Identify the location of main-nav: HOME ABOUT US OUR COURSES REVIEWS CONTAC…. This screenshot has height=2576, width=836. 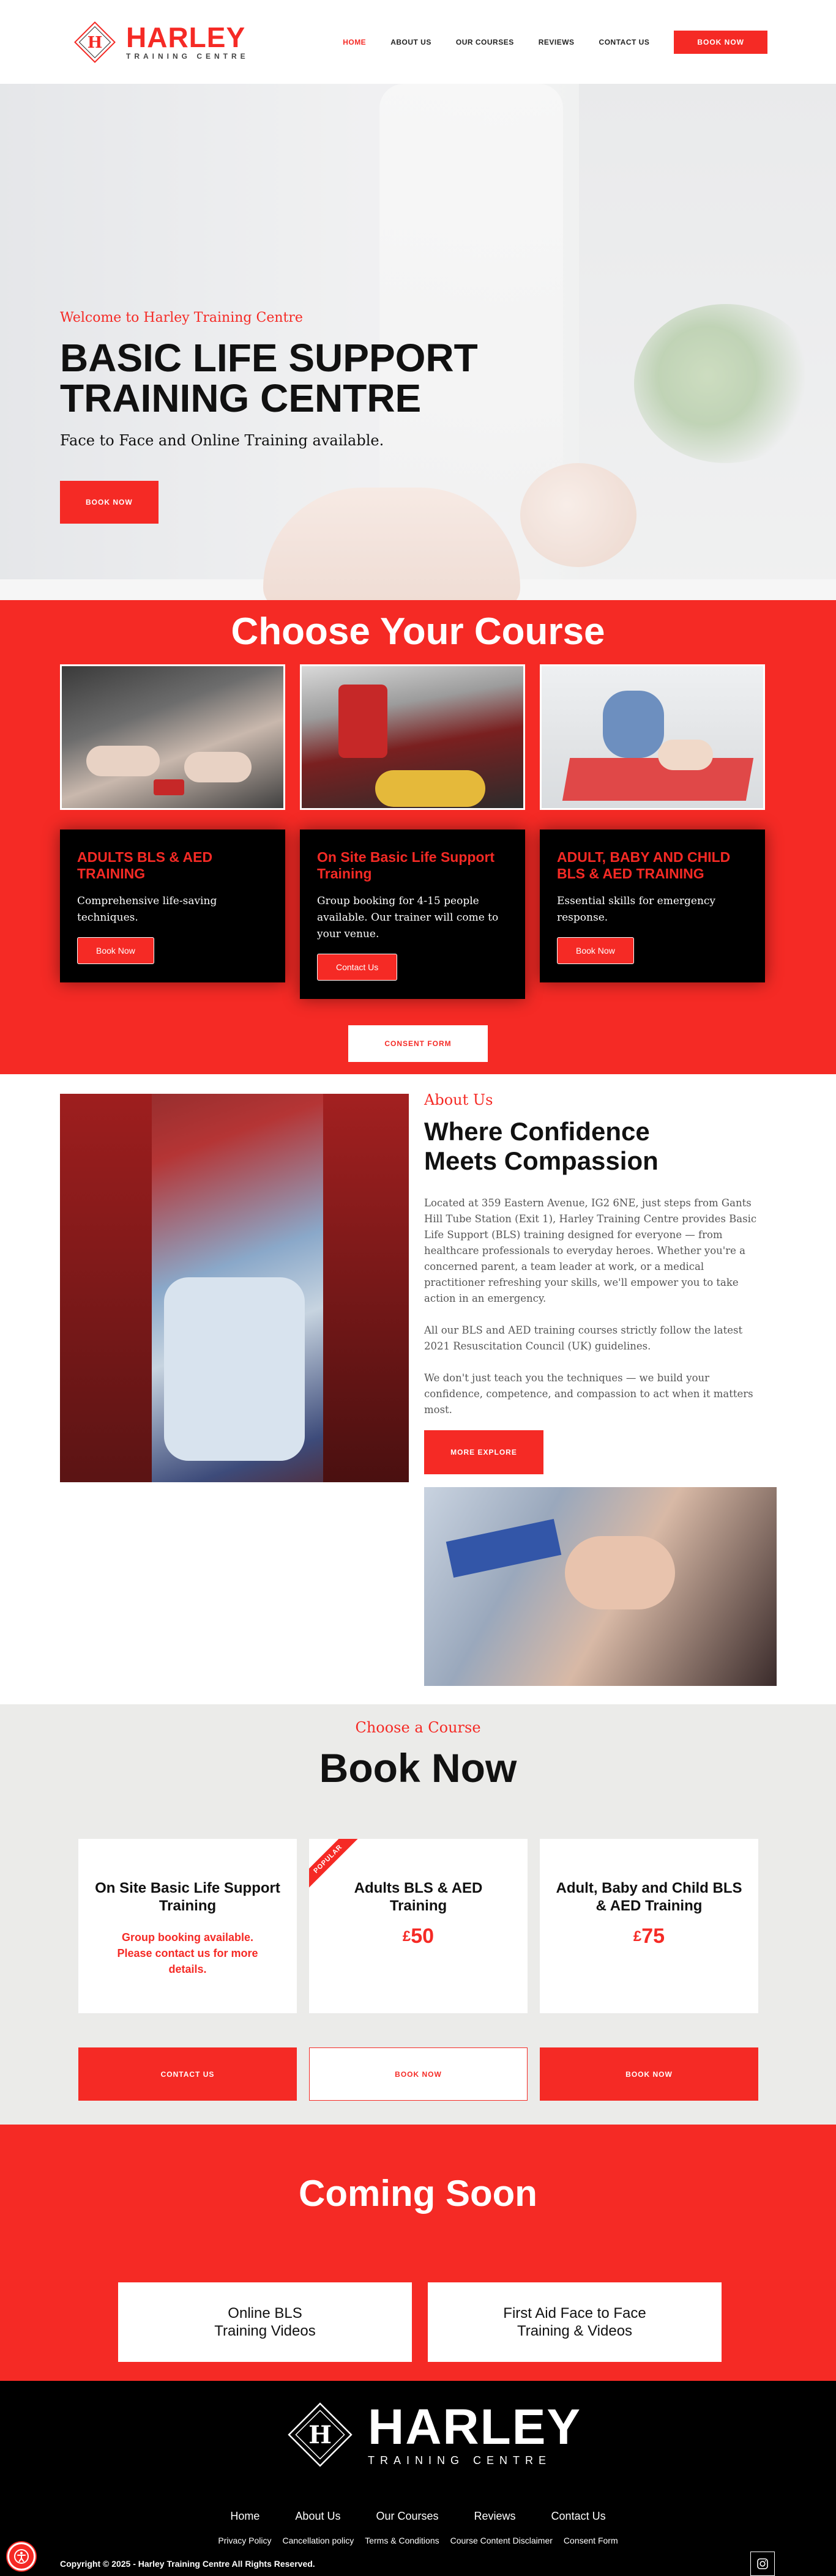
(555, 42).